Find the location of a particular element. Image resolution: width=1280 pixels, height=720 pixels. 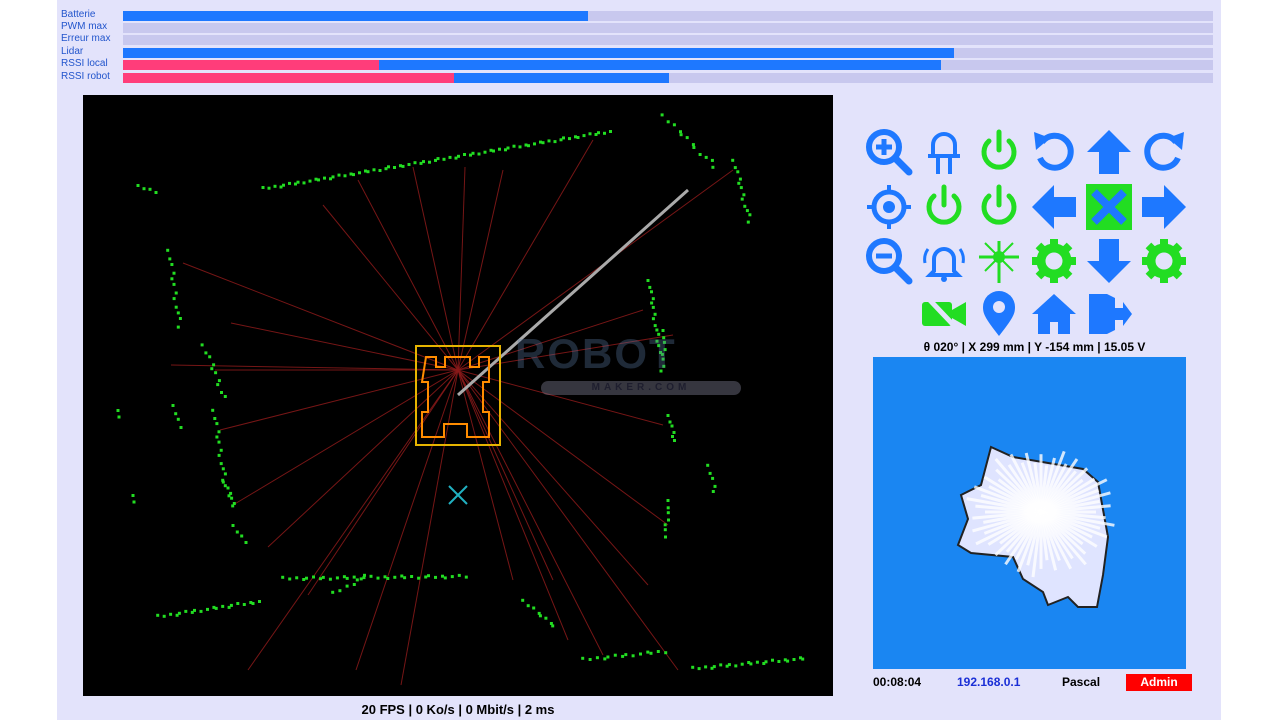

gear-1-button is located at coordinates (1054, 261).